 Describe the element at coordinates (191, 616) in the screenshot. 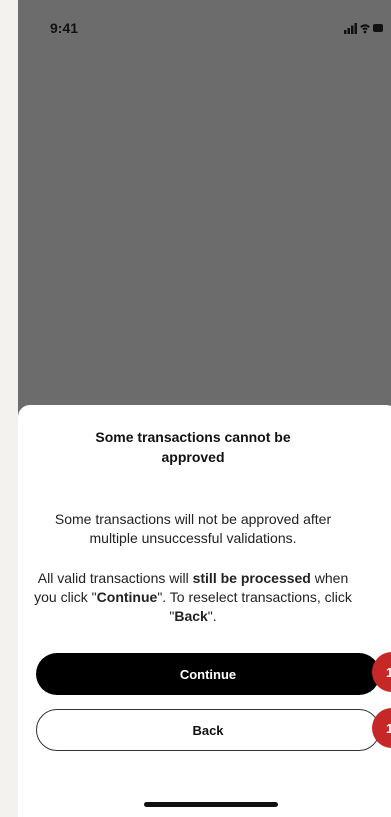

I see `instructions-bold-text: Back` at that location.